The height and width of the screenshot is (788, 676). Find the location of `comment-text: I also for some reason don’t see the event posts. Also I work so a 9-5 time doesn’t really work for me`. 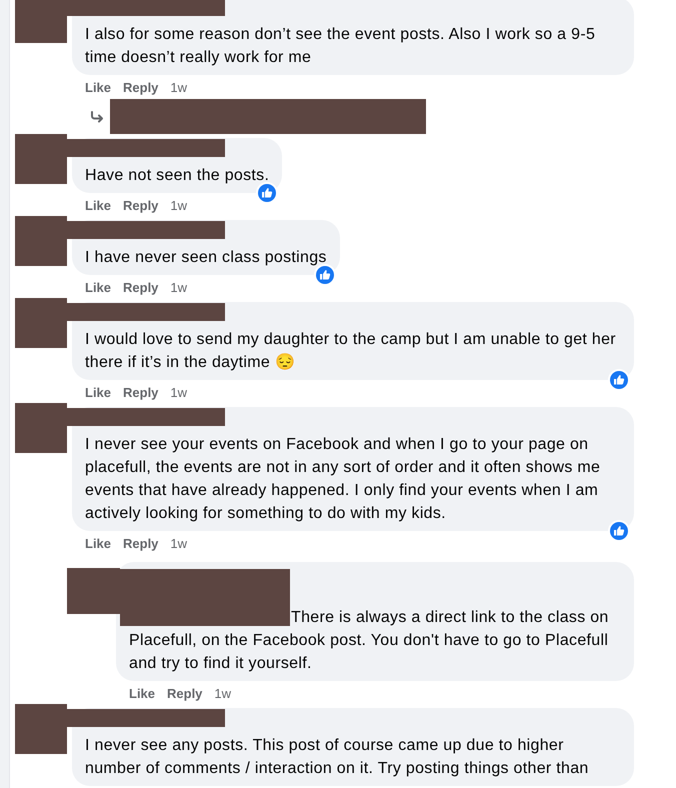

comment-text: I also for some reason don’t see the event posts. Also I work so a 9-5 time doesn’t really work for me is located at coordinates (340, 46).